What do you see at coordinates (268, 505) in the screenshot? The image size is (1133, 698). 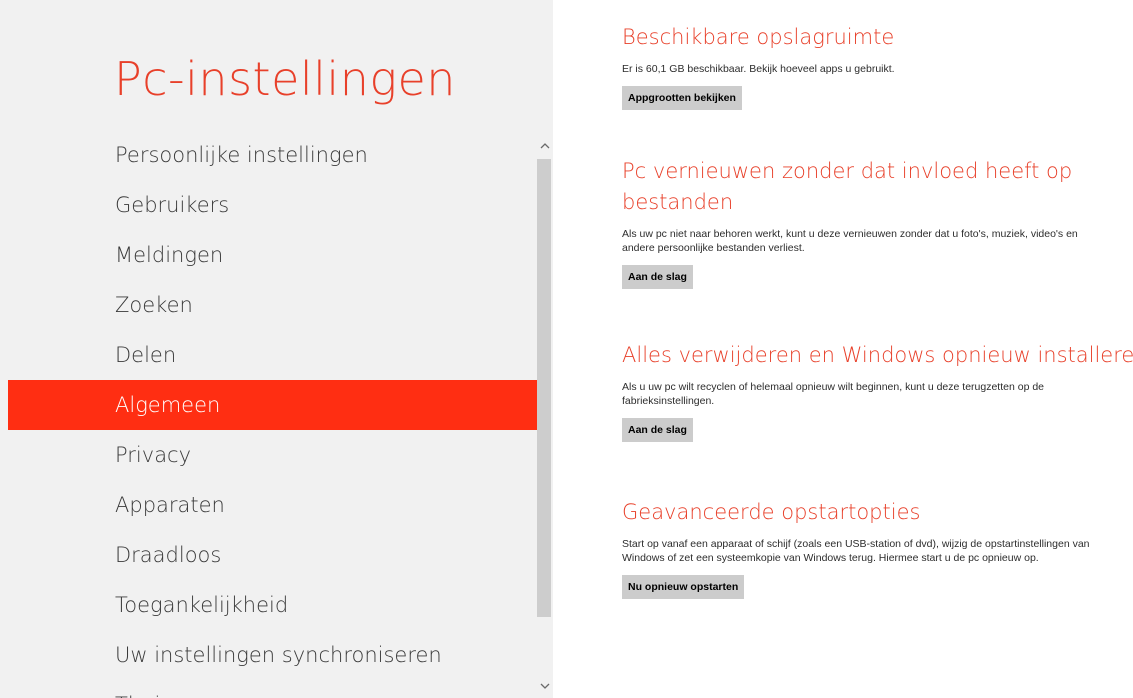 I see `nav-item-apparaten: Apparaten` at bounding box center [268, 505].